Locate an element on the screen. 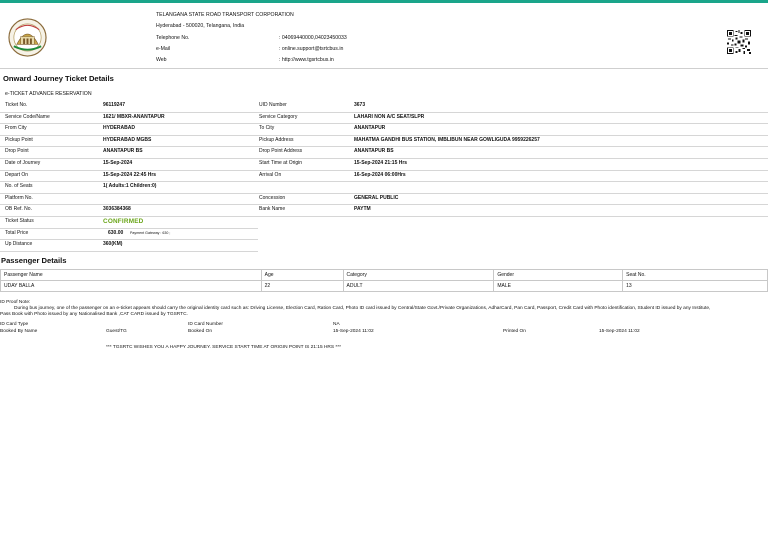  detail-value: 96119247 is located at coordinates (114, 105).